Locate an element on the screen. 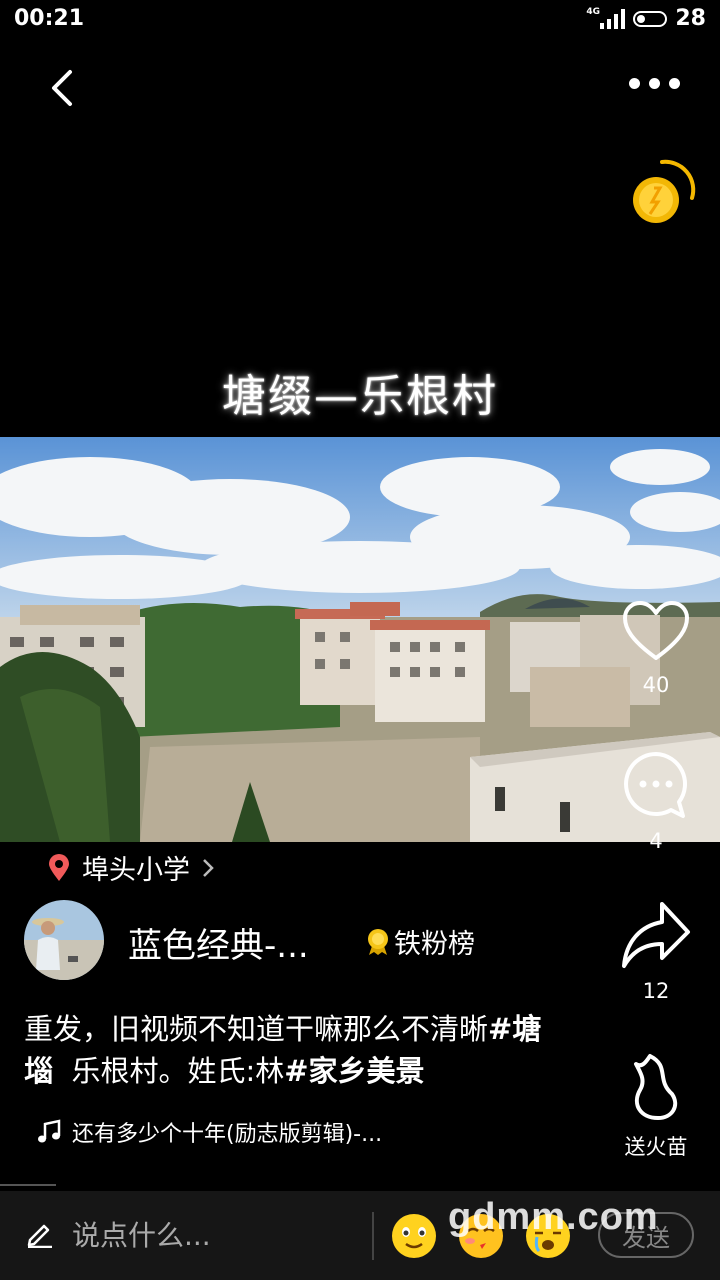 This screenshot has height=1280, width=720. status-time: 00:21 is located at coordinates (49, 18).